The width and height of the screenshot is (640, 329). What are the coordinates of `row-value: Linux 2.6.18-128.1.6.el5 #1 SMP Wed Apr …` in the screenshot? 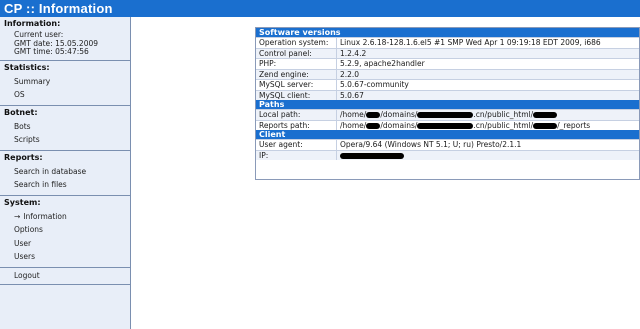 It's located at (487, 43).